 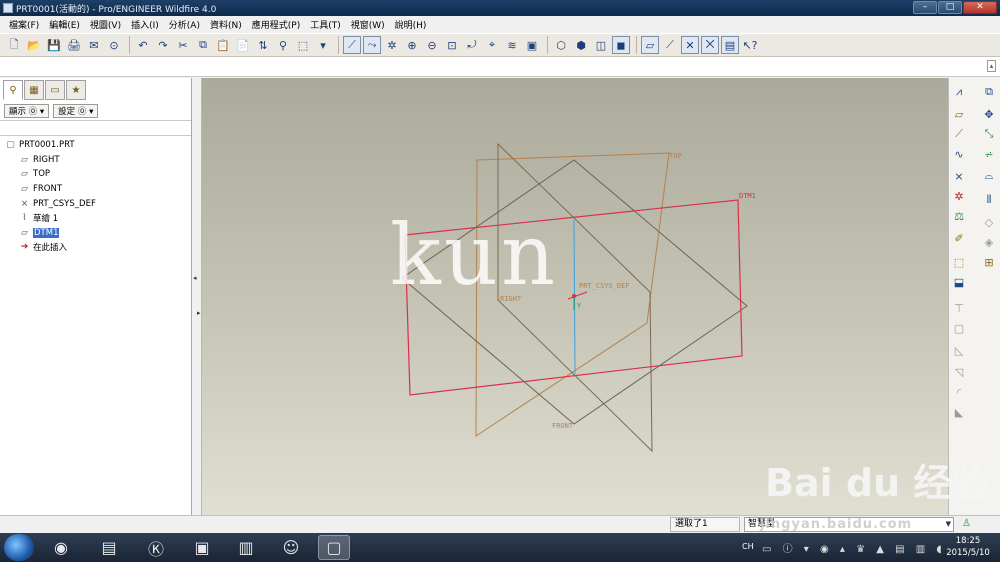 What do you see at coordinates (50, 203) in the screenshot?
I see `tree-item-csys: ⨯ PRT_CSYS_DEF` at bounding box center [50, 203].